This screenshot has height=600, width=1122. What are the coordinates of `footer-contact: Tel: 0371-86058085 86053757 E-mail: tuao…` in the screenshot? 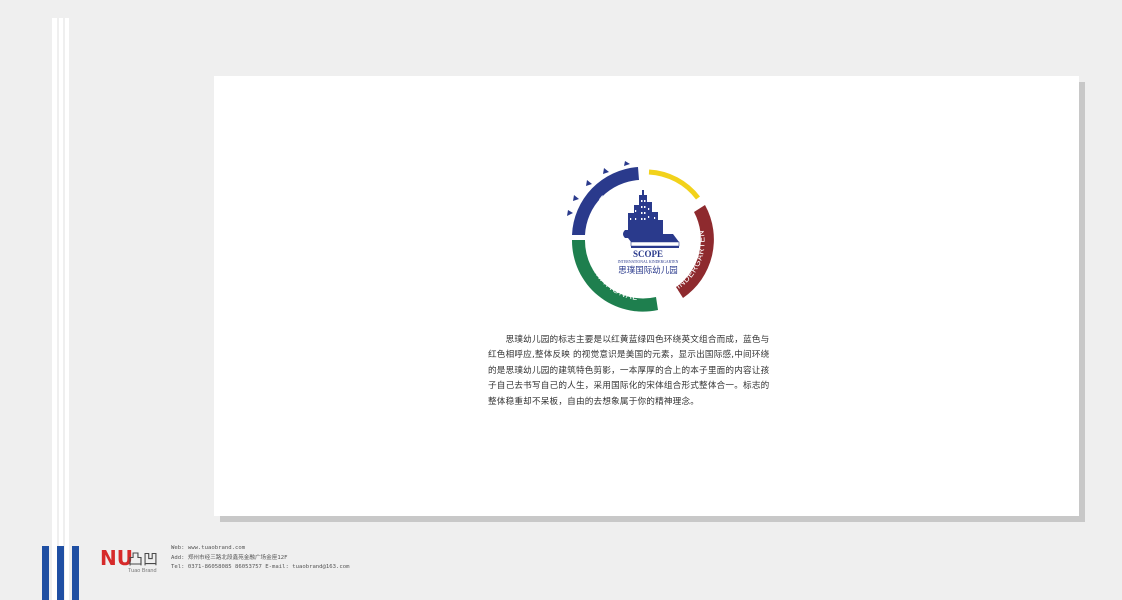 It's located at (260, 567).